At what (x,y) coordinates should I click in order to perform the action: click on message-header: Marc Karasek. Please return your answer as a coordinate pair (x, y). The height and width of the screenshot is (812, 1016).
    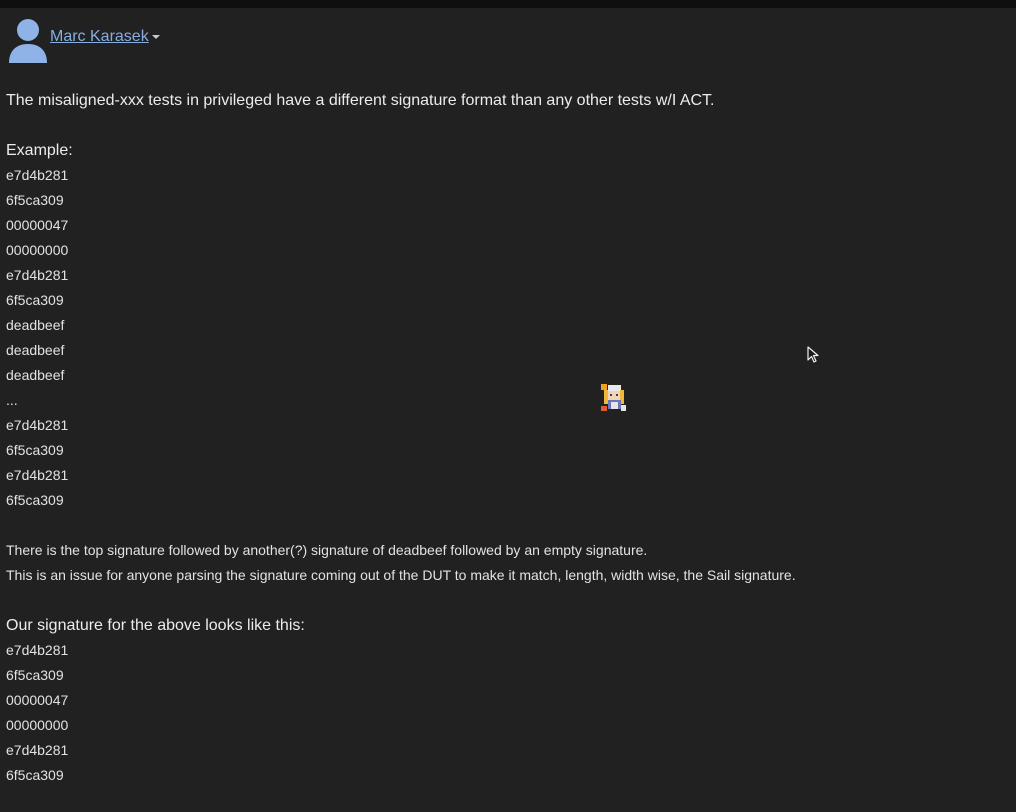
    Looking at the image, I should click on (84, 40).